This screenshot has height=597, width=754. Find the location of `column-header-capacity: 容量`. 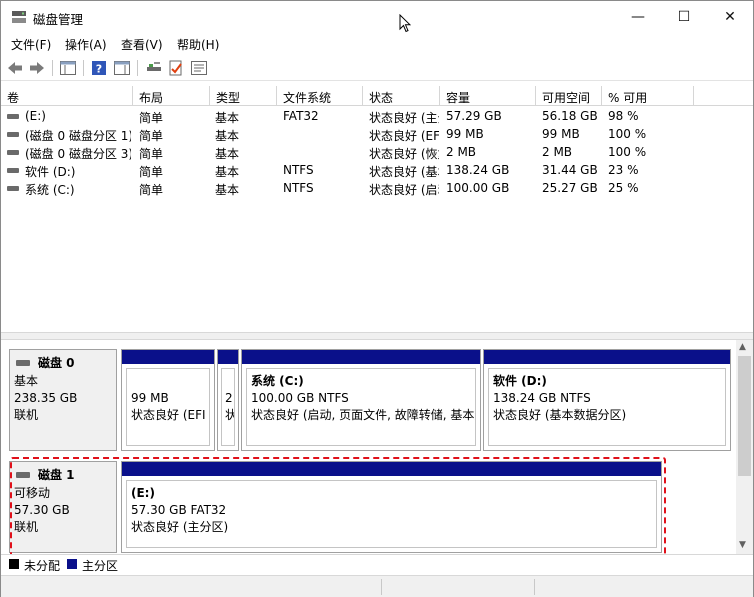

column-header-capacity: 容量 is located at coordinates (488, 96).